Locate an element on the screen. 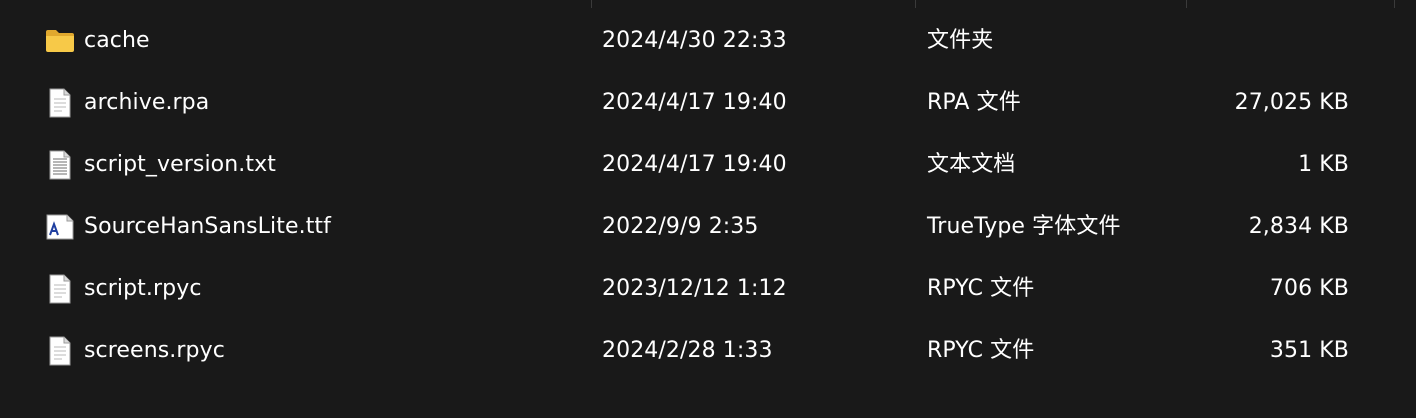 The width and height of the screenshot is (1416, 418). file-type: 文件夹 is located at coordinates (960, 40).